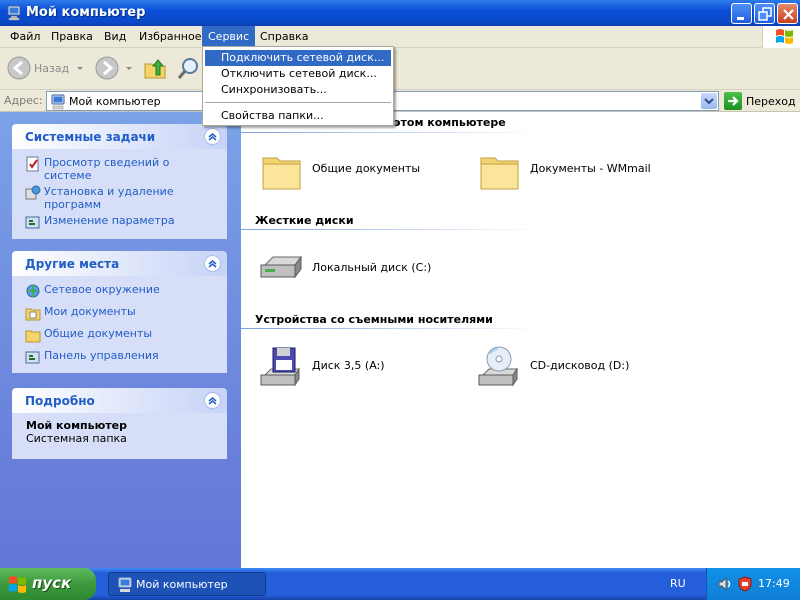 The height and width of the screenshot is (600, 800). What do you see at coordinates (733, 101) in the screenshot?
I see `go-arrow-icon` at bounding box center [733, 101].